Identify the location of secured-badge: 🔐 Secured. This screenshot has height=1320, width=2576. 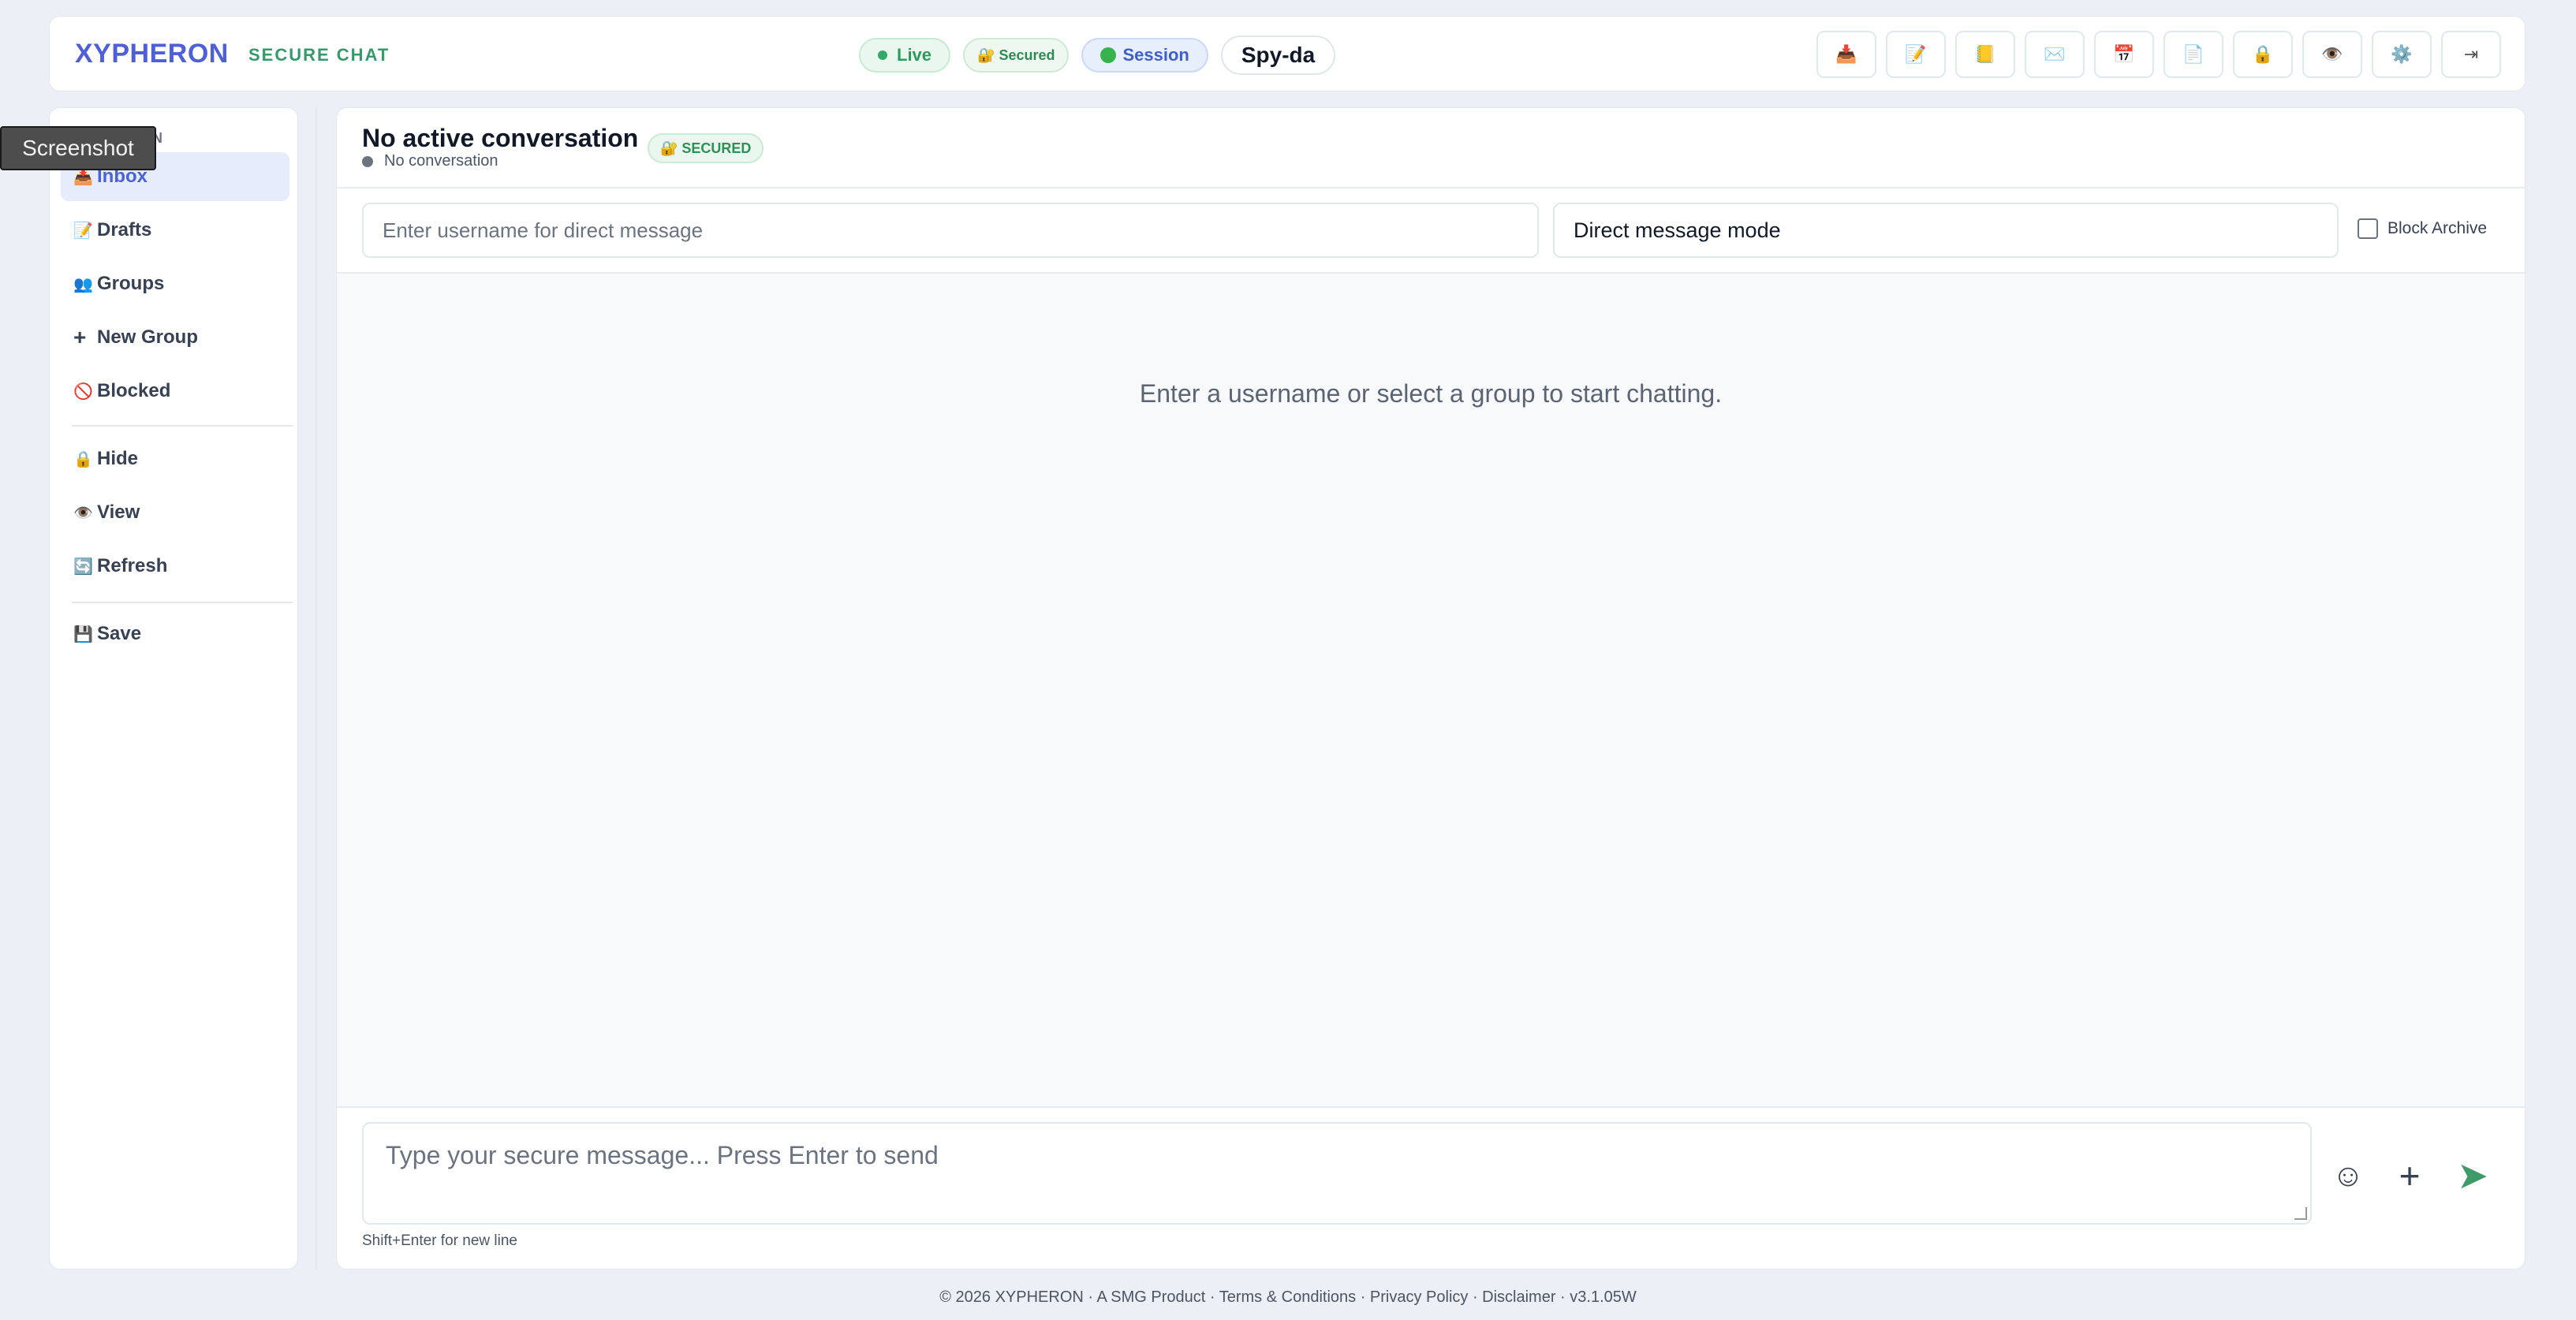
(1016, 55).